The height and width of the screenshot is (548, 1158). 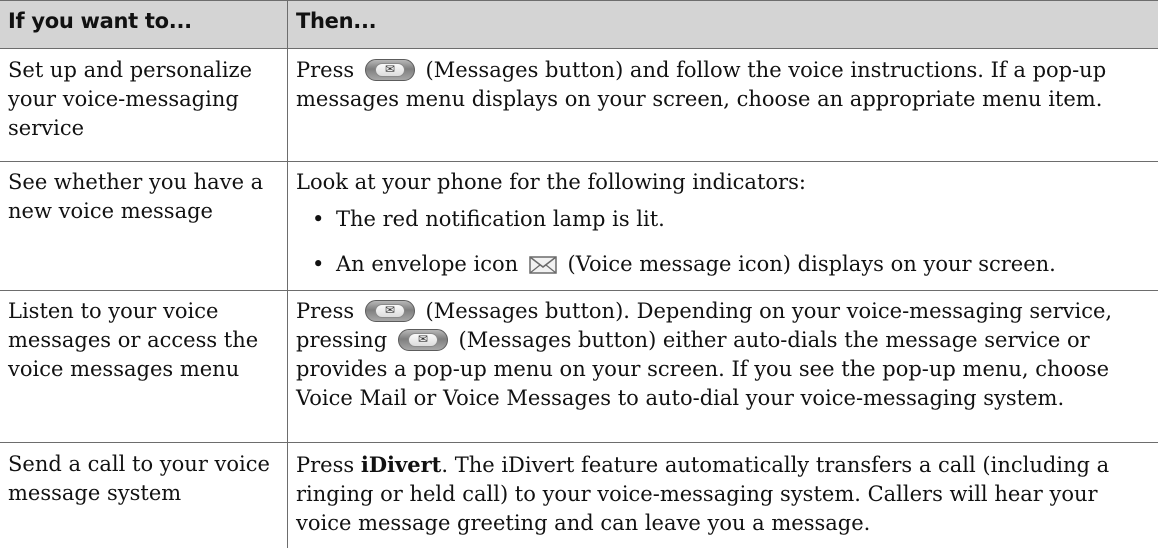 What do you see at coordinates (136, 196) in the screenshot?
I see `row-2-left: See whether you have a new voice message` at bounding box center [136, 196].